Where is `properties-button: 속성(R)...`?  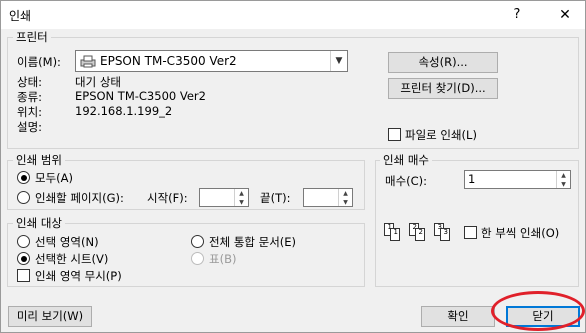
properties-button: 속성(R)... is located at coordinates (443, 62).